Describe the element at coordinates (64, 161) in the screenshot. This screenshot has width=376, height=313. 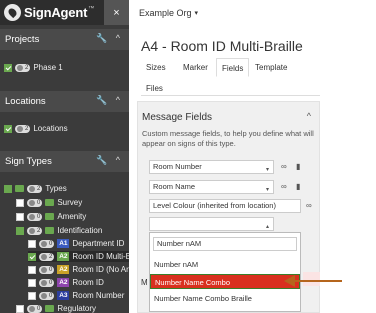
I see `signtypes-header: Sign Types 🔧 ^` at that location.